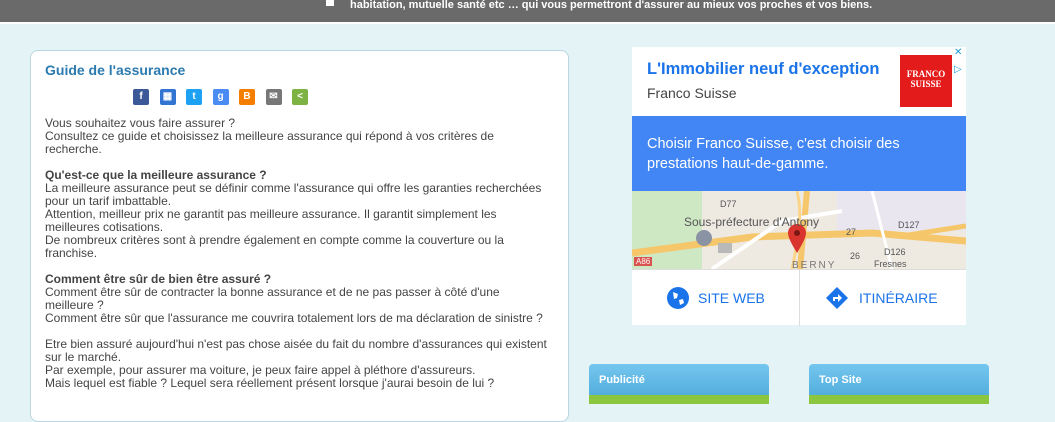 The width and height of the screenshot is (1055, 422). Describe the element at coordinates (840, 380) in the screenshot. I see `widget-title: Top Site` at that location.